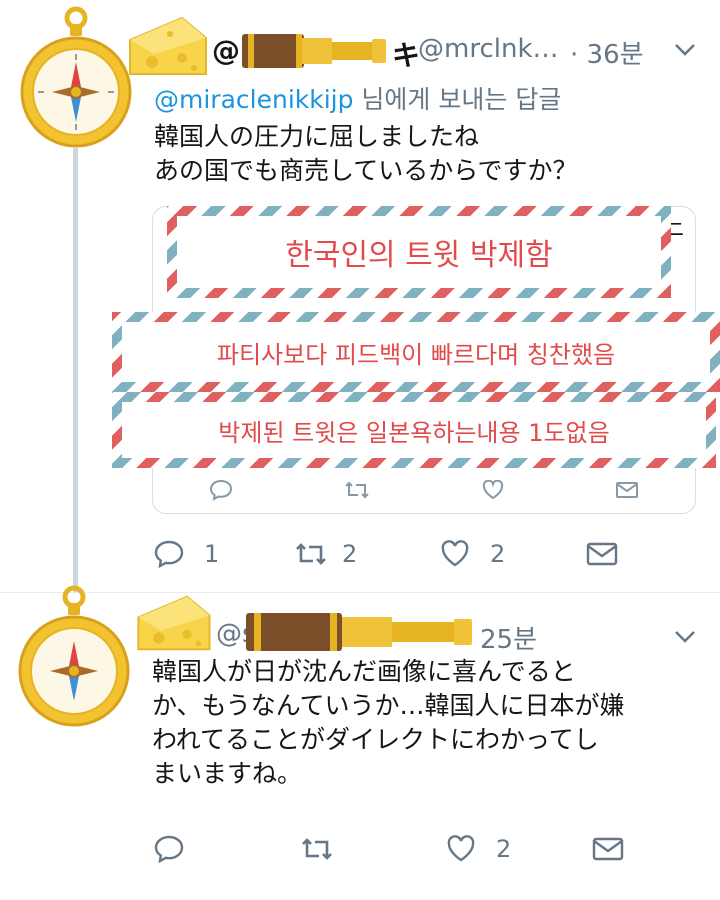 This screenshot has width=720, height=900. I want to click on quote-action-bar, so click(424, 492).